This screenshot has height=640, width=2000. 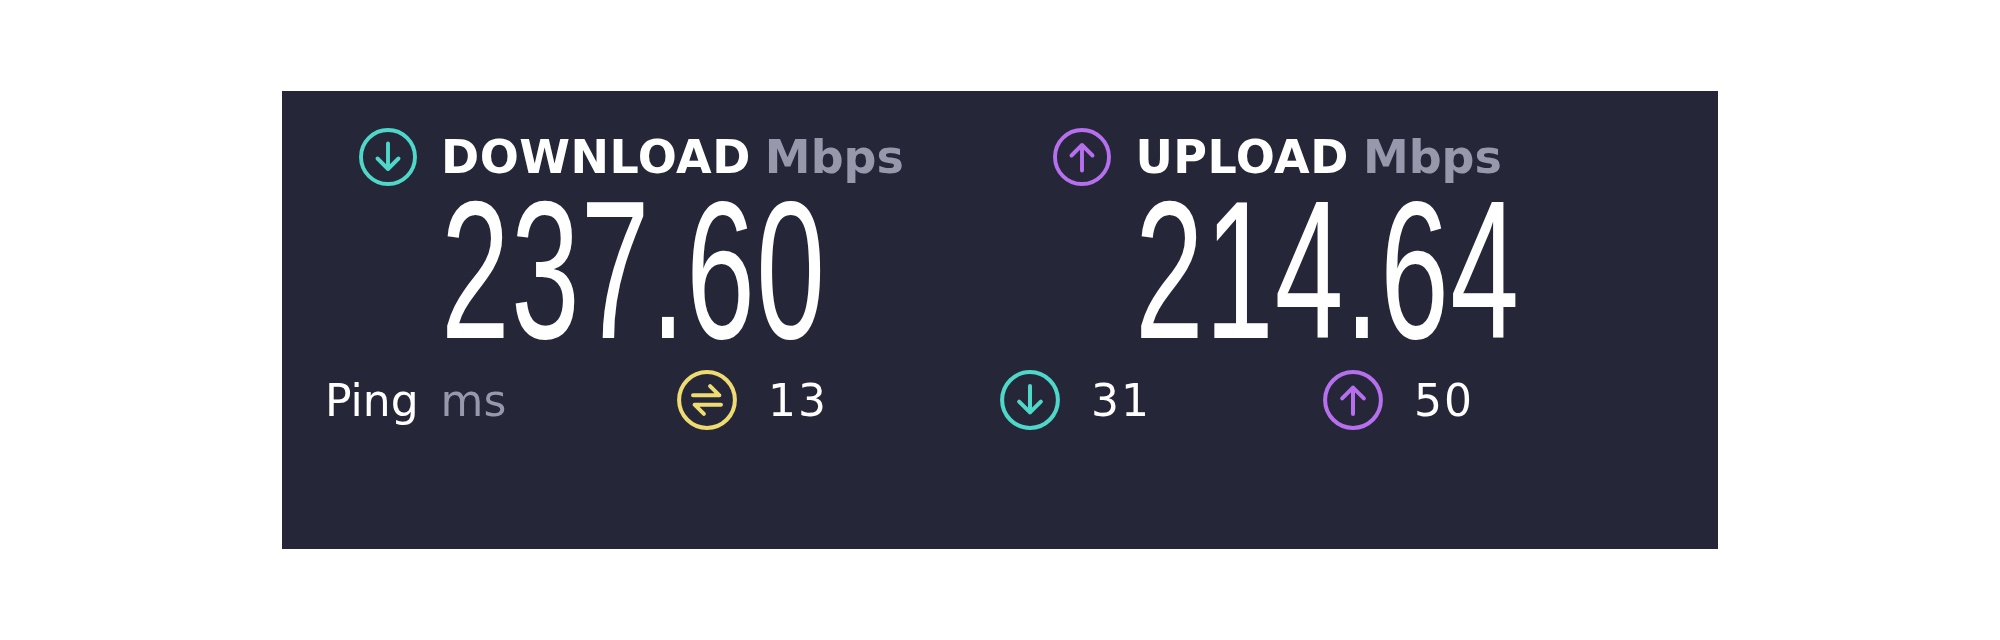 I want to click on two-arrows-icon, so click(x=707, y=400).